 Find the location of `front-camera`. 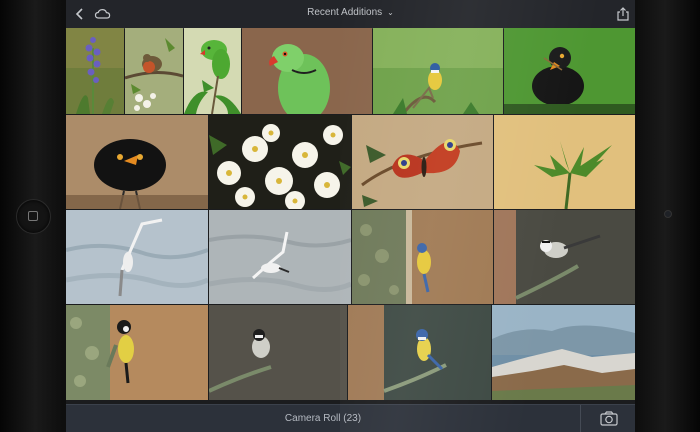

front-camera is located at coordinates (668, 214).